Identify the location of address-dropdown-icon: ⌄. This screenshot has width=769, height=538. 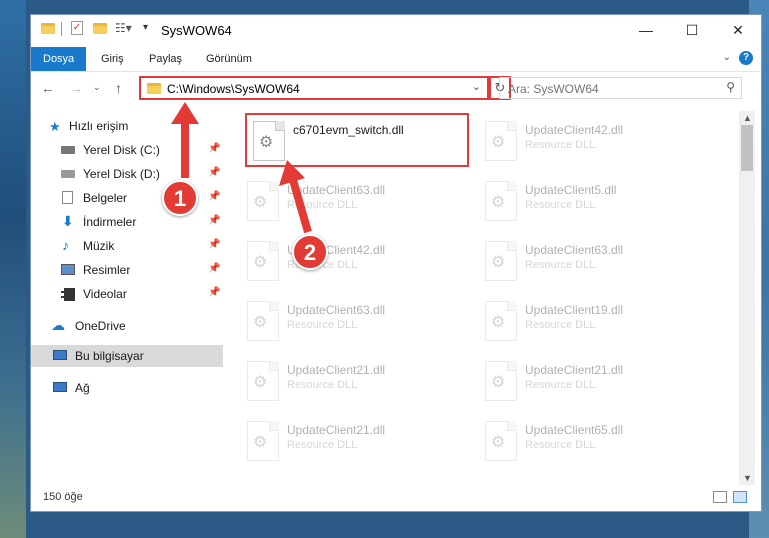
(476, 86).